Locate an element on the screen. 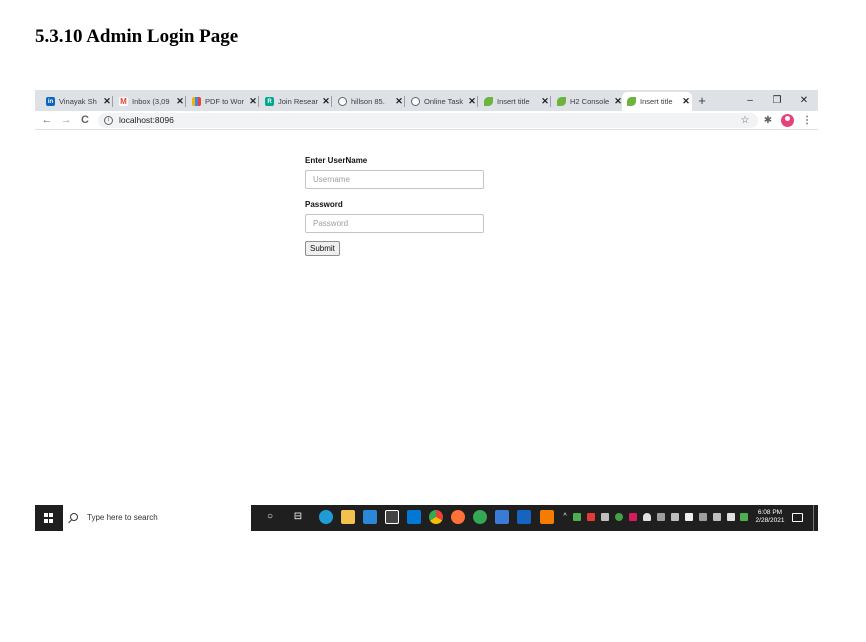  close-icon: ✕ is located at coordinates (686, 101).